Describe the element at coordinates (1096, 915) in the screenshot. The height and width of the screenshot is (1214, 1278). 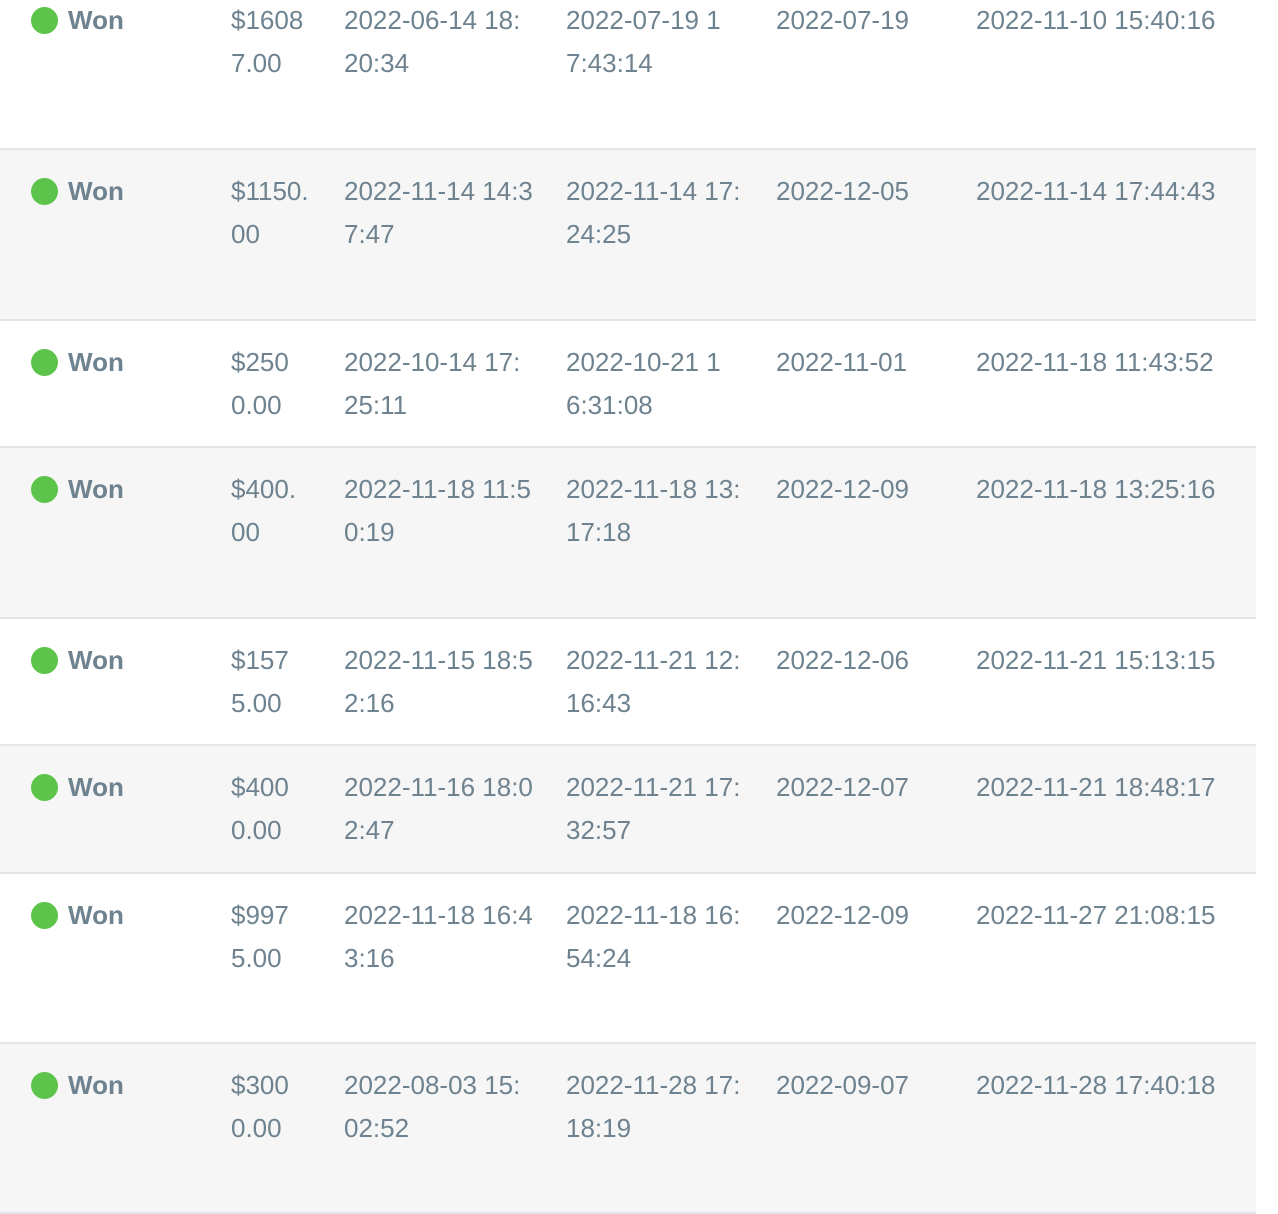
I see `updated-date-cell: 2022-11-27 21:08:15` at that location.